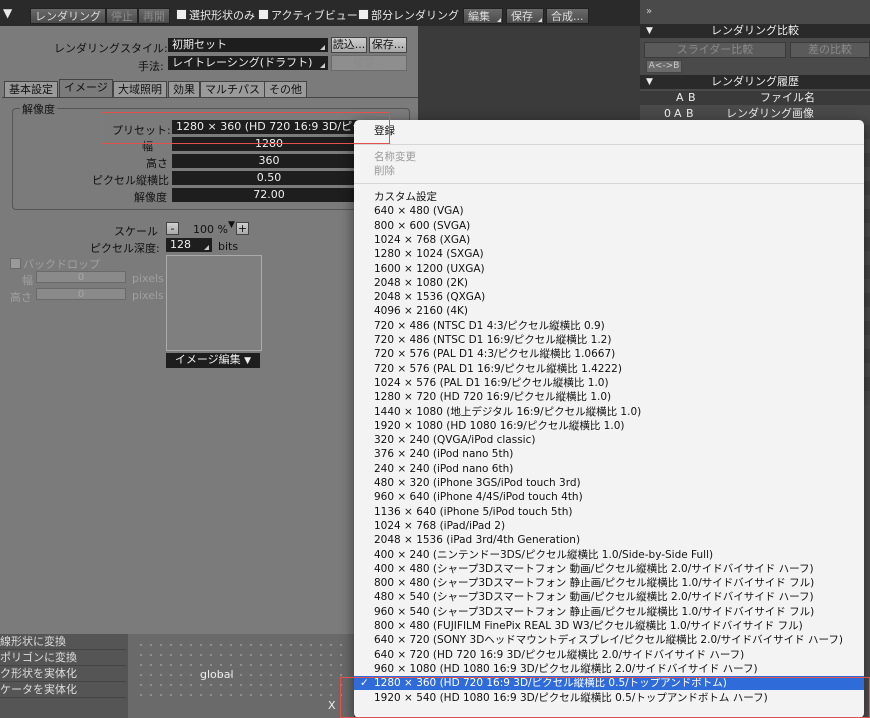  I want to click on swap-ab-button: A<->B, so click(664, 66).